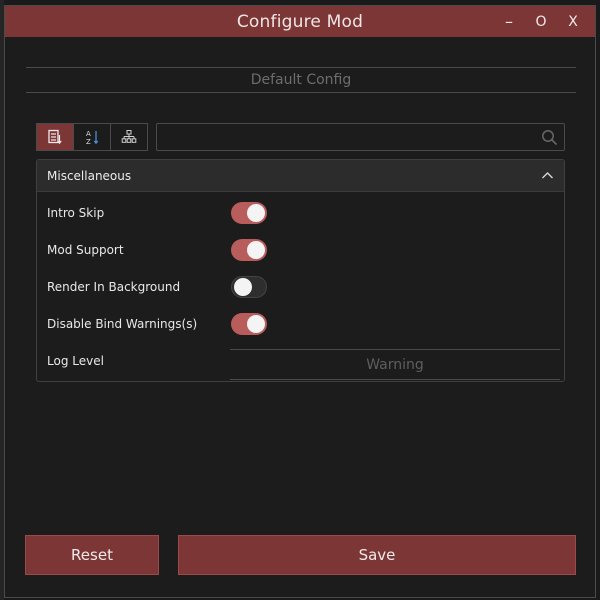 The image size is (600, 600). Describe the element at coordinates (302, 213) in the screenshot. I see `setting-row-intro-skip: Intro Skip` at that location.